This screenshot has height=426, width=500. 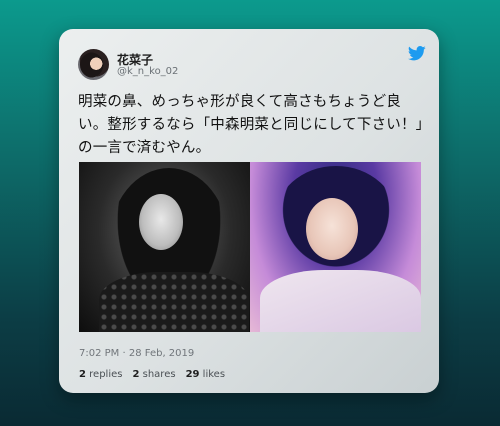 What do you see at coordinates (159, 374) in the screenshot?
I see `shares-label: shares` at bounding box center [159, 374].